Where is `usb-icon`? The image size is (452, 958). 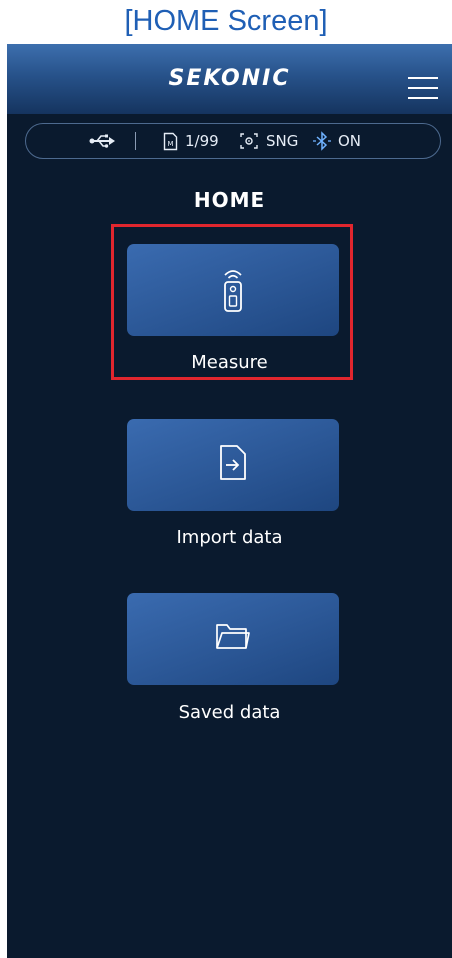
usb-icon is located at coordinates (102, 141).